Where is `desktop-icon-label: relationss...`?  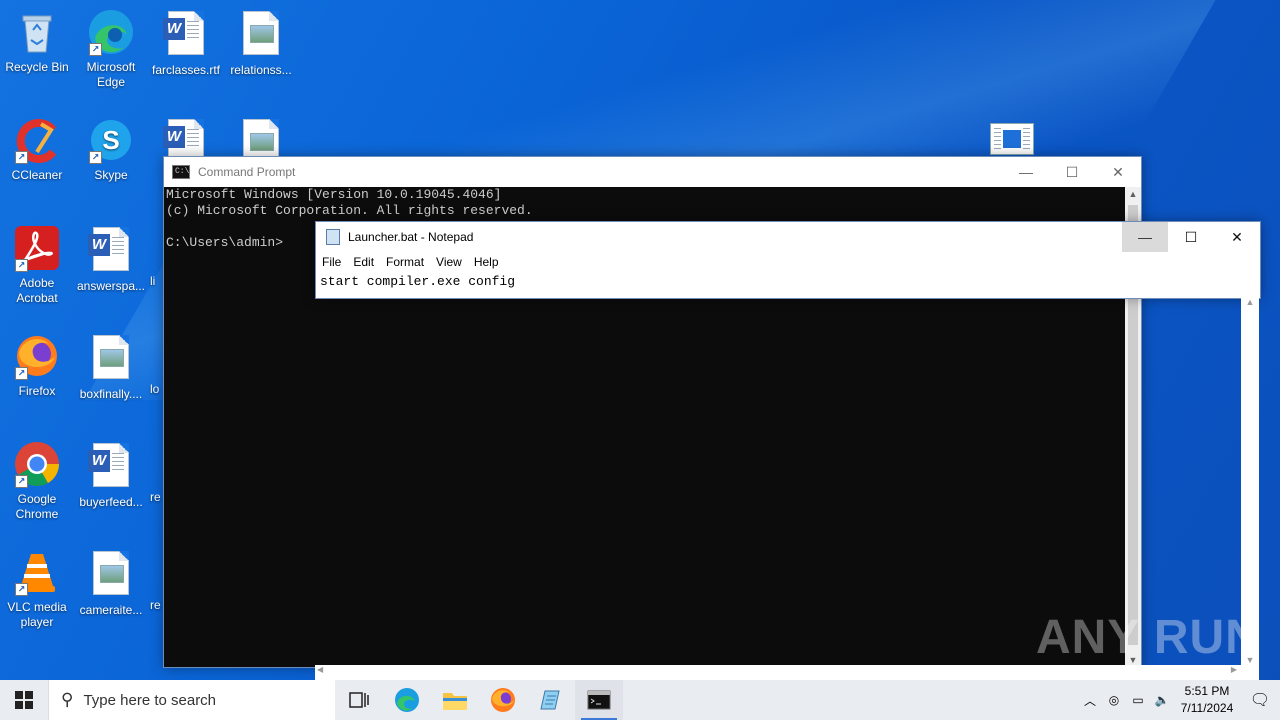 desktop-icon-label: relationss... is located at coordinates (261, 70).